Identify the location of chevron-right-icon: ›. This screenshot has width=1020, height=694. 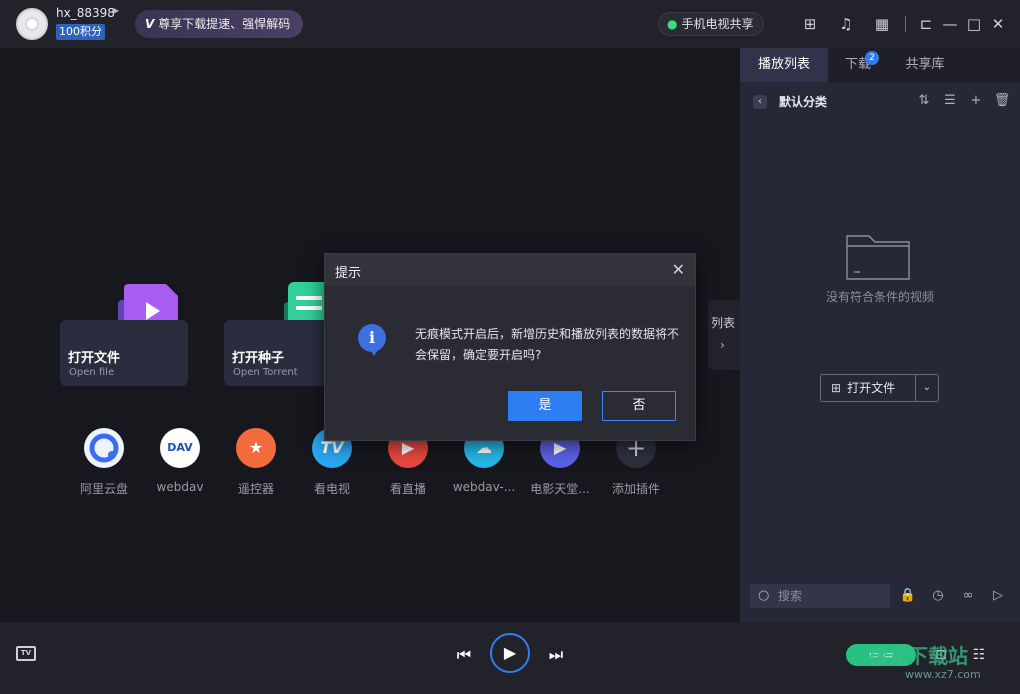
(722, 345).